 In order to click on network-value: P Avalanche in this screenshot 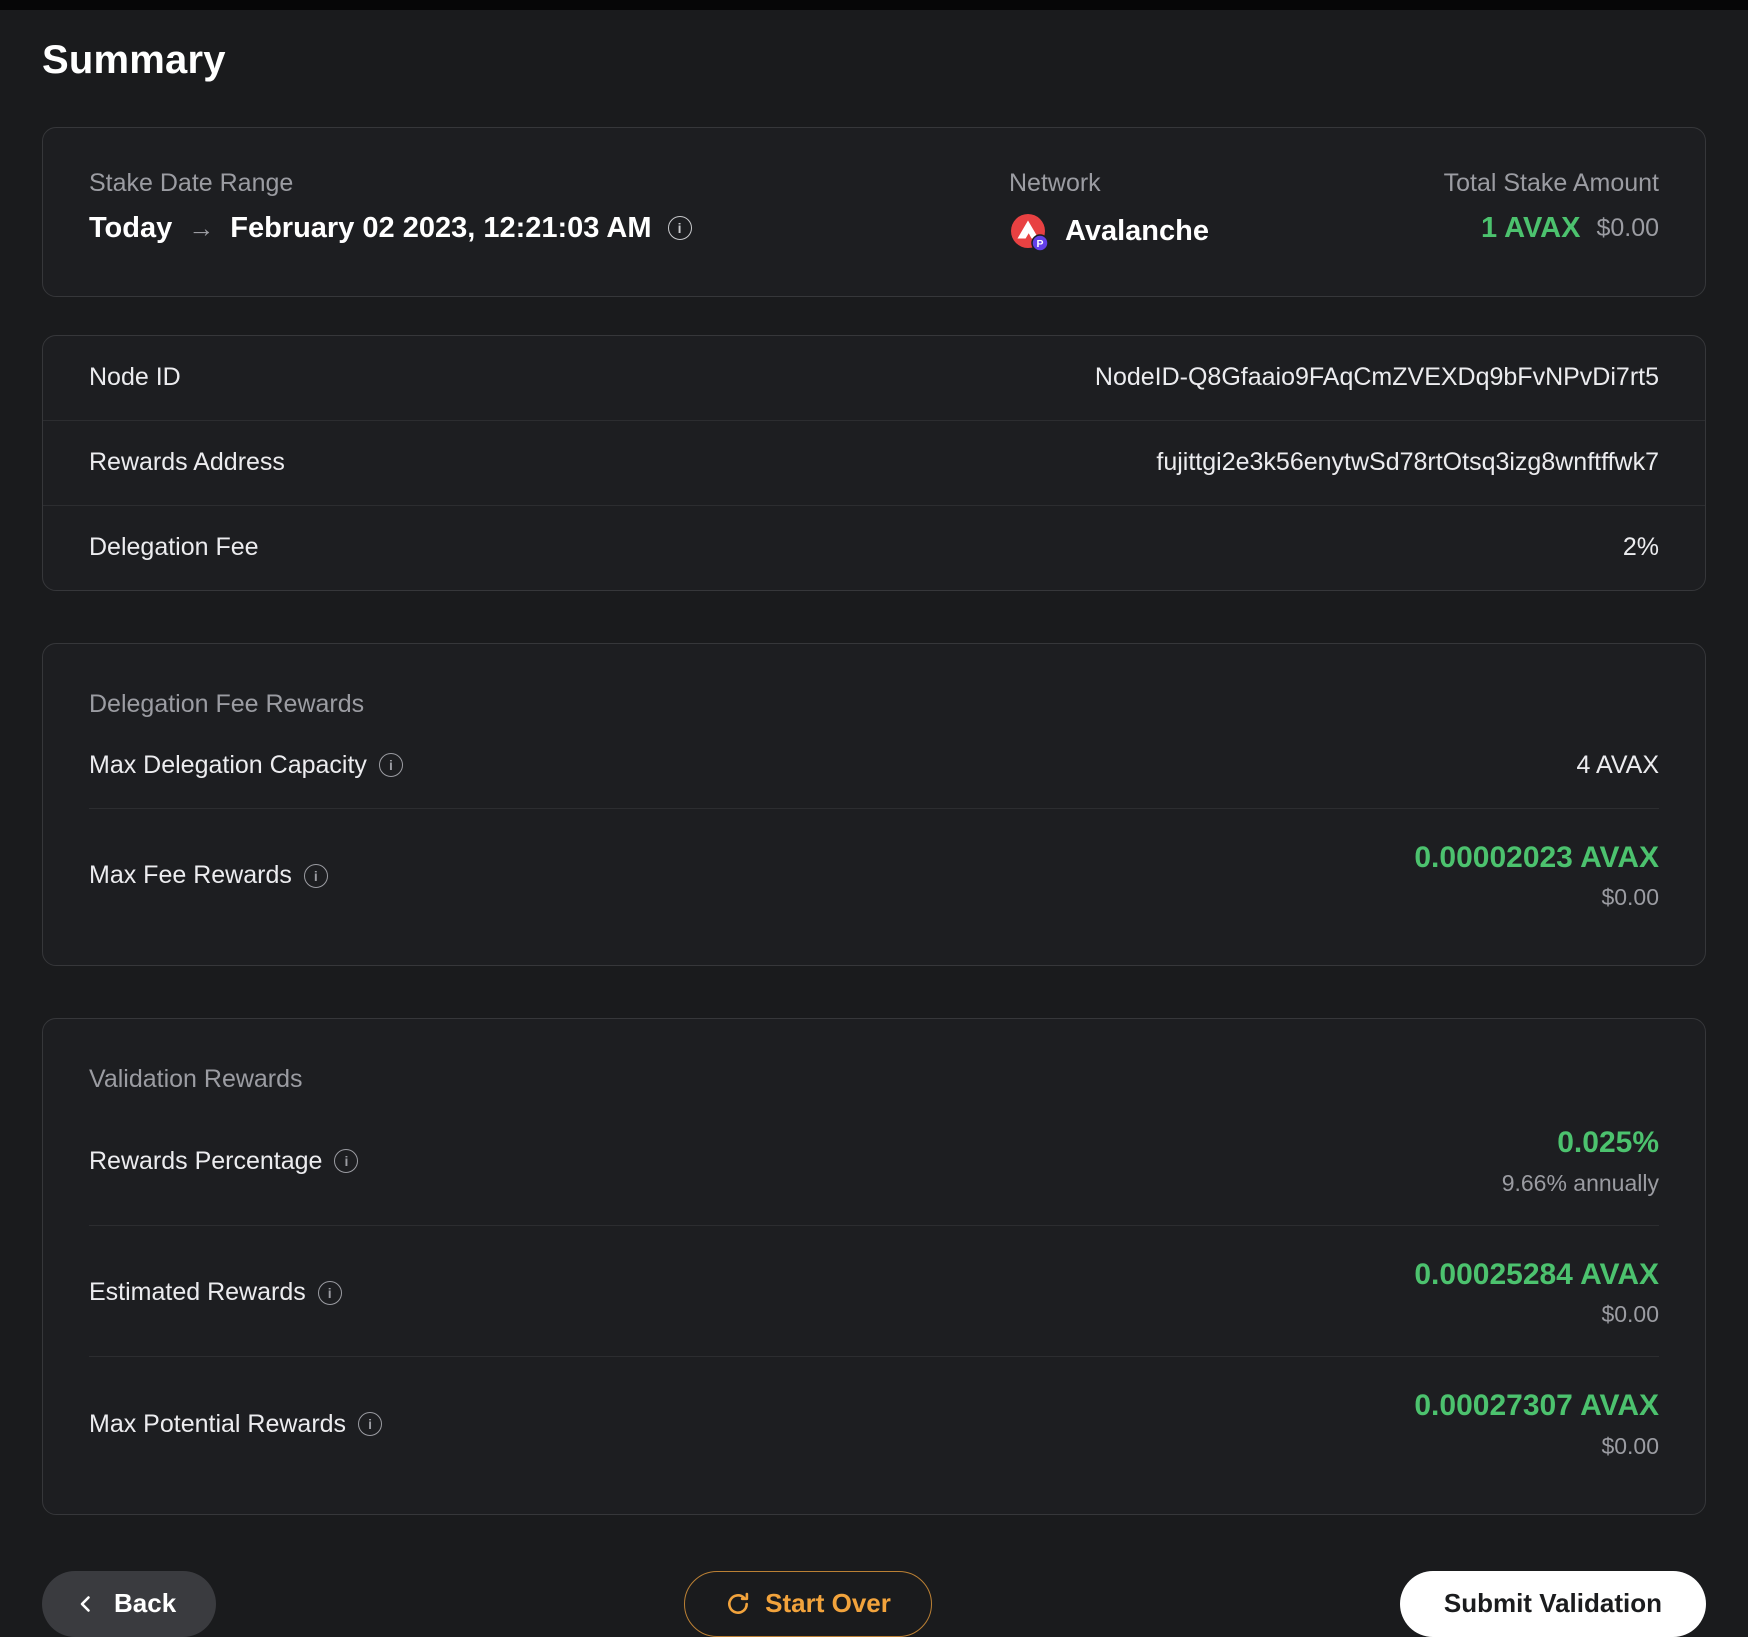, I will do `click(1179, 232)`.